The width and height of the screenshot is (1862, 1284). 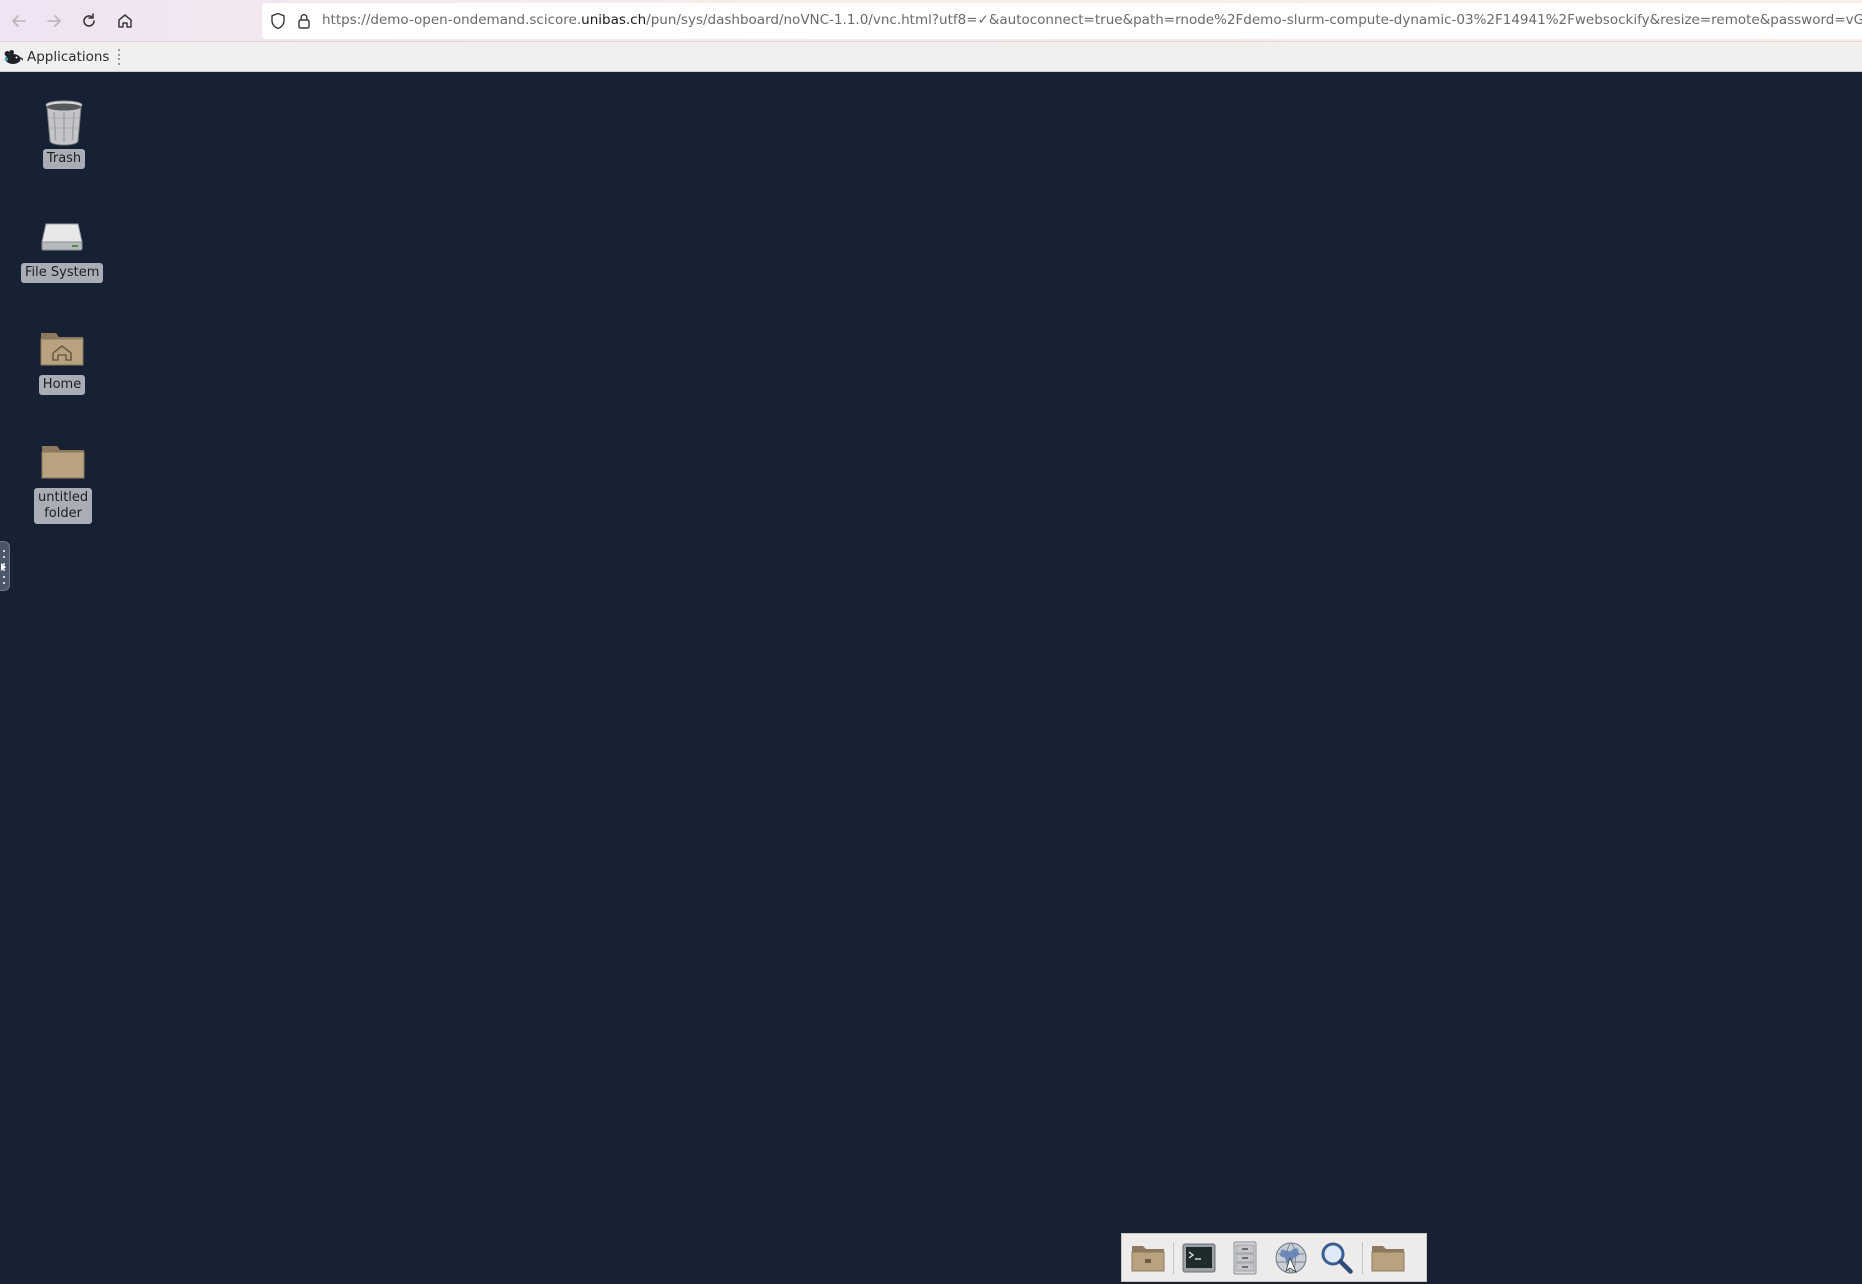 I want to click on forward-arrow-icon, so click(x=54, y=21).